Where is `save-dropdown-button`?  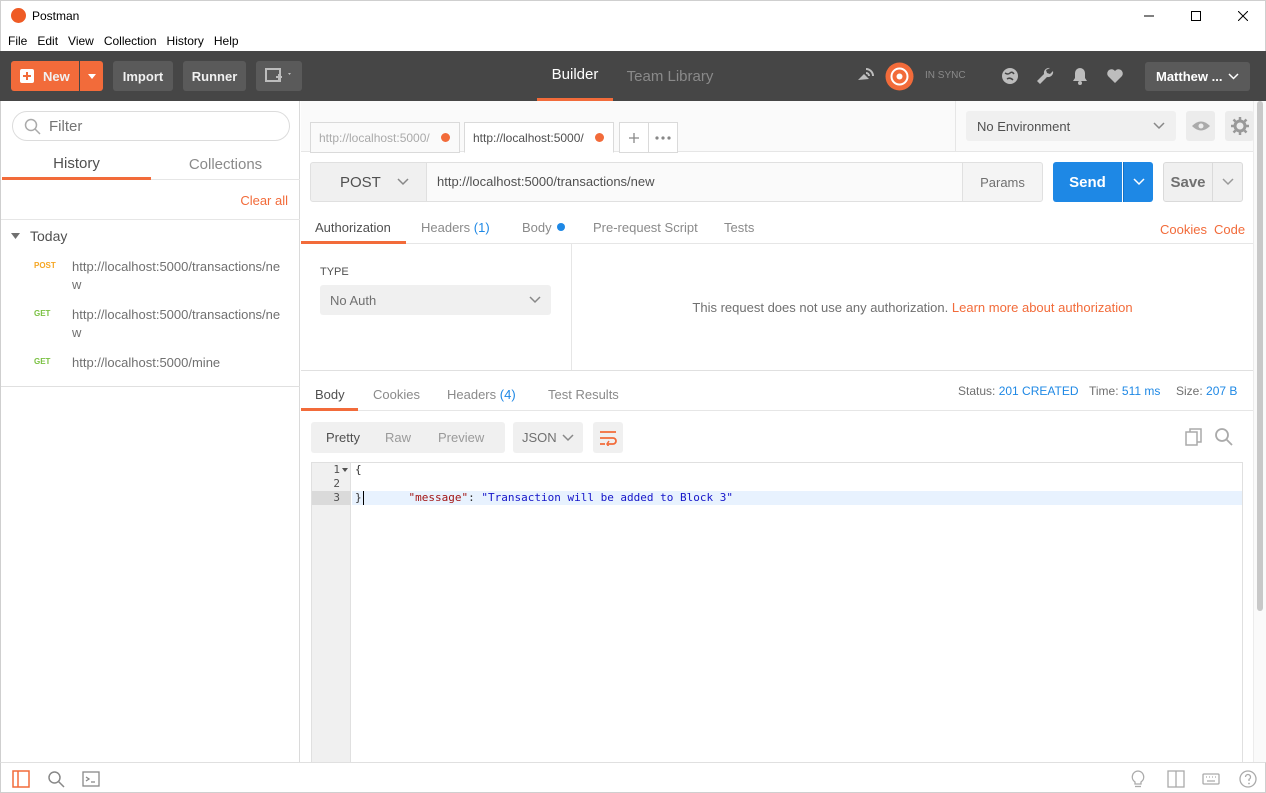 save-dropdown-button is located at coordinates (1228, 182).